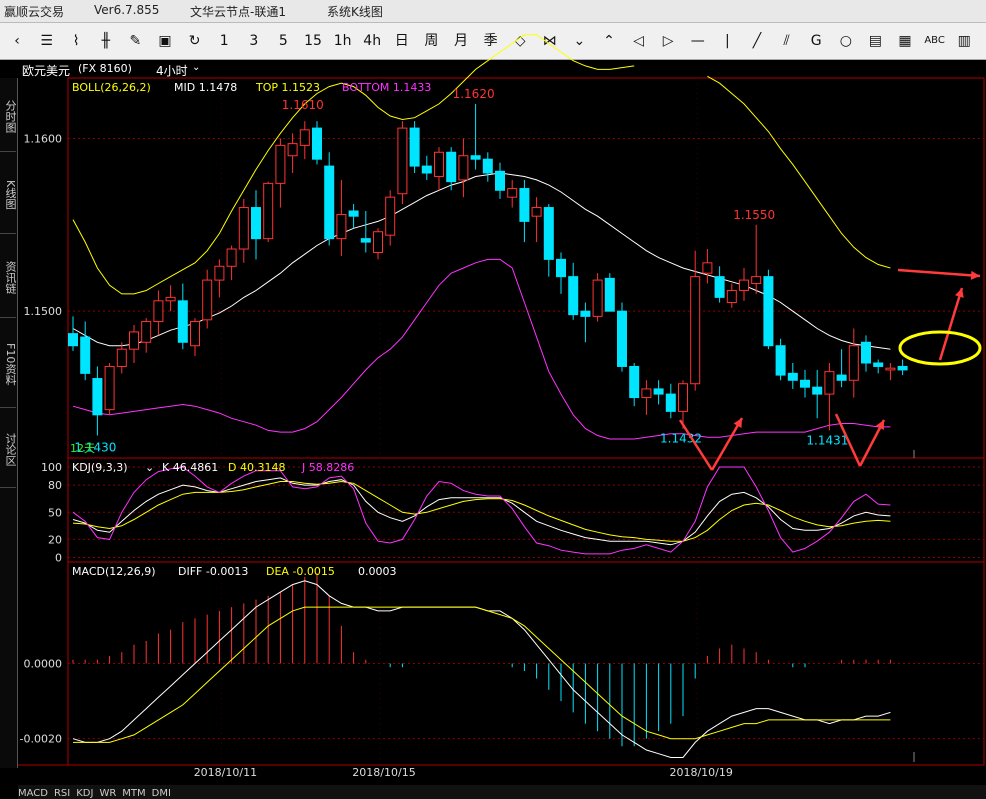  Describe the element at coordinates (799, 172) in the screenshot. I see `boll-top-line` at that location.